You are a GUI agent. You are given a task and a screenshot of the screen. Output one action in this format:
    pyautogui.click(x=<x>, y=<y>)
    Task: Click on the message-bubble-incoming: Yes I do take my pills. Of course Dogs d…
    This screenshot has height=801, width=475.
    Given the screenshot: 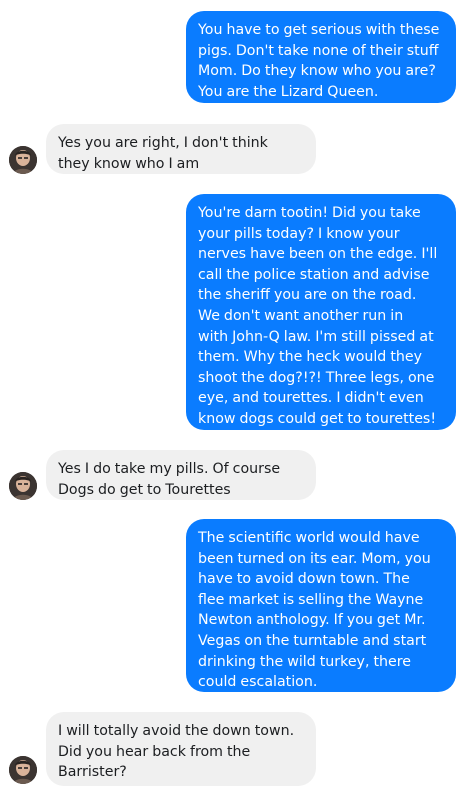 What is the action you would take?
    pyautogui.click(x=181, y=475)
    